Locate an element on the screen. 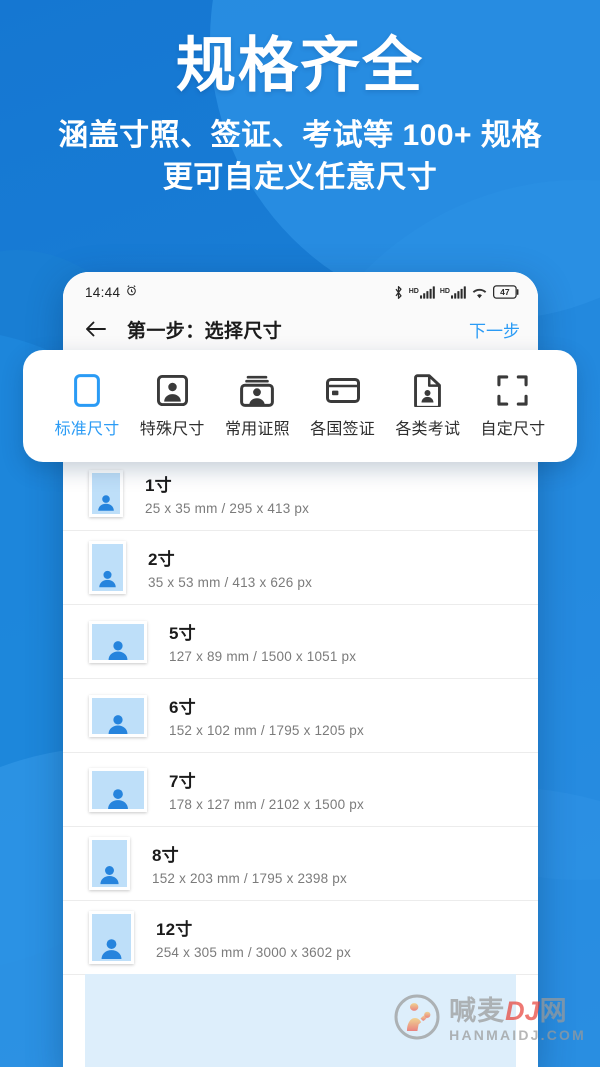 The width and height of the screenshot is (600, 1067). svg-text: 47 is located at coordinates (505, 292).